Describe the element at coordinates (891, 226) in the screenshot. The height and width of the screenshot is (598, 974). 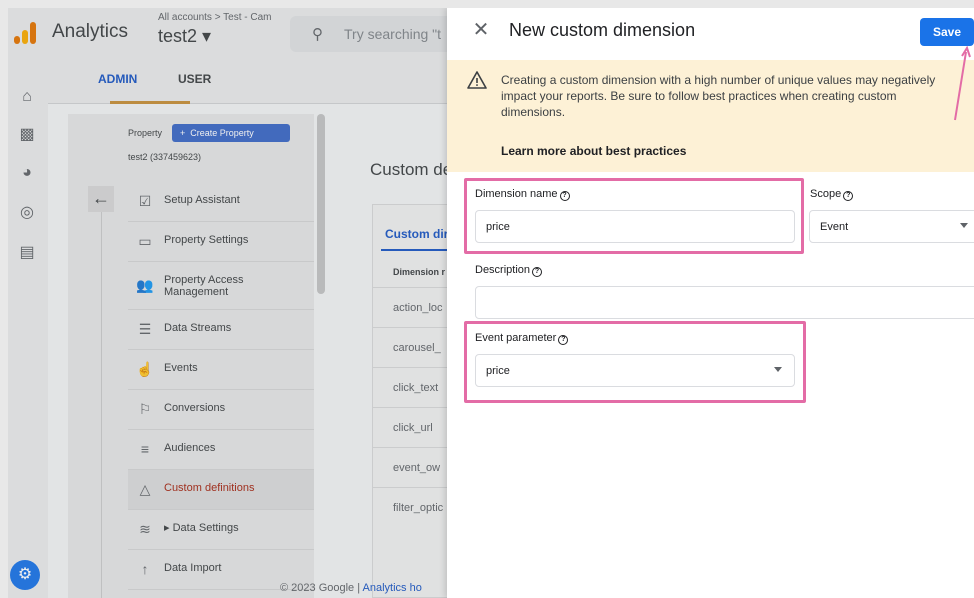
I see `scope-select: Event` at that location.